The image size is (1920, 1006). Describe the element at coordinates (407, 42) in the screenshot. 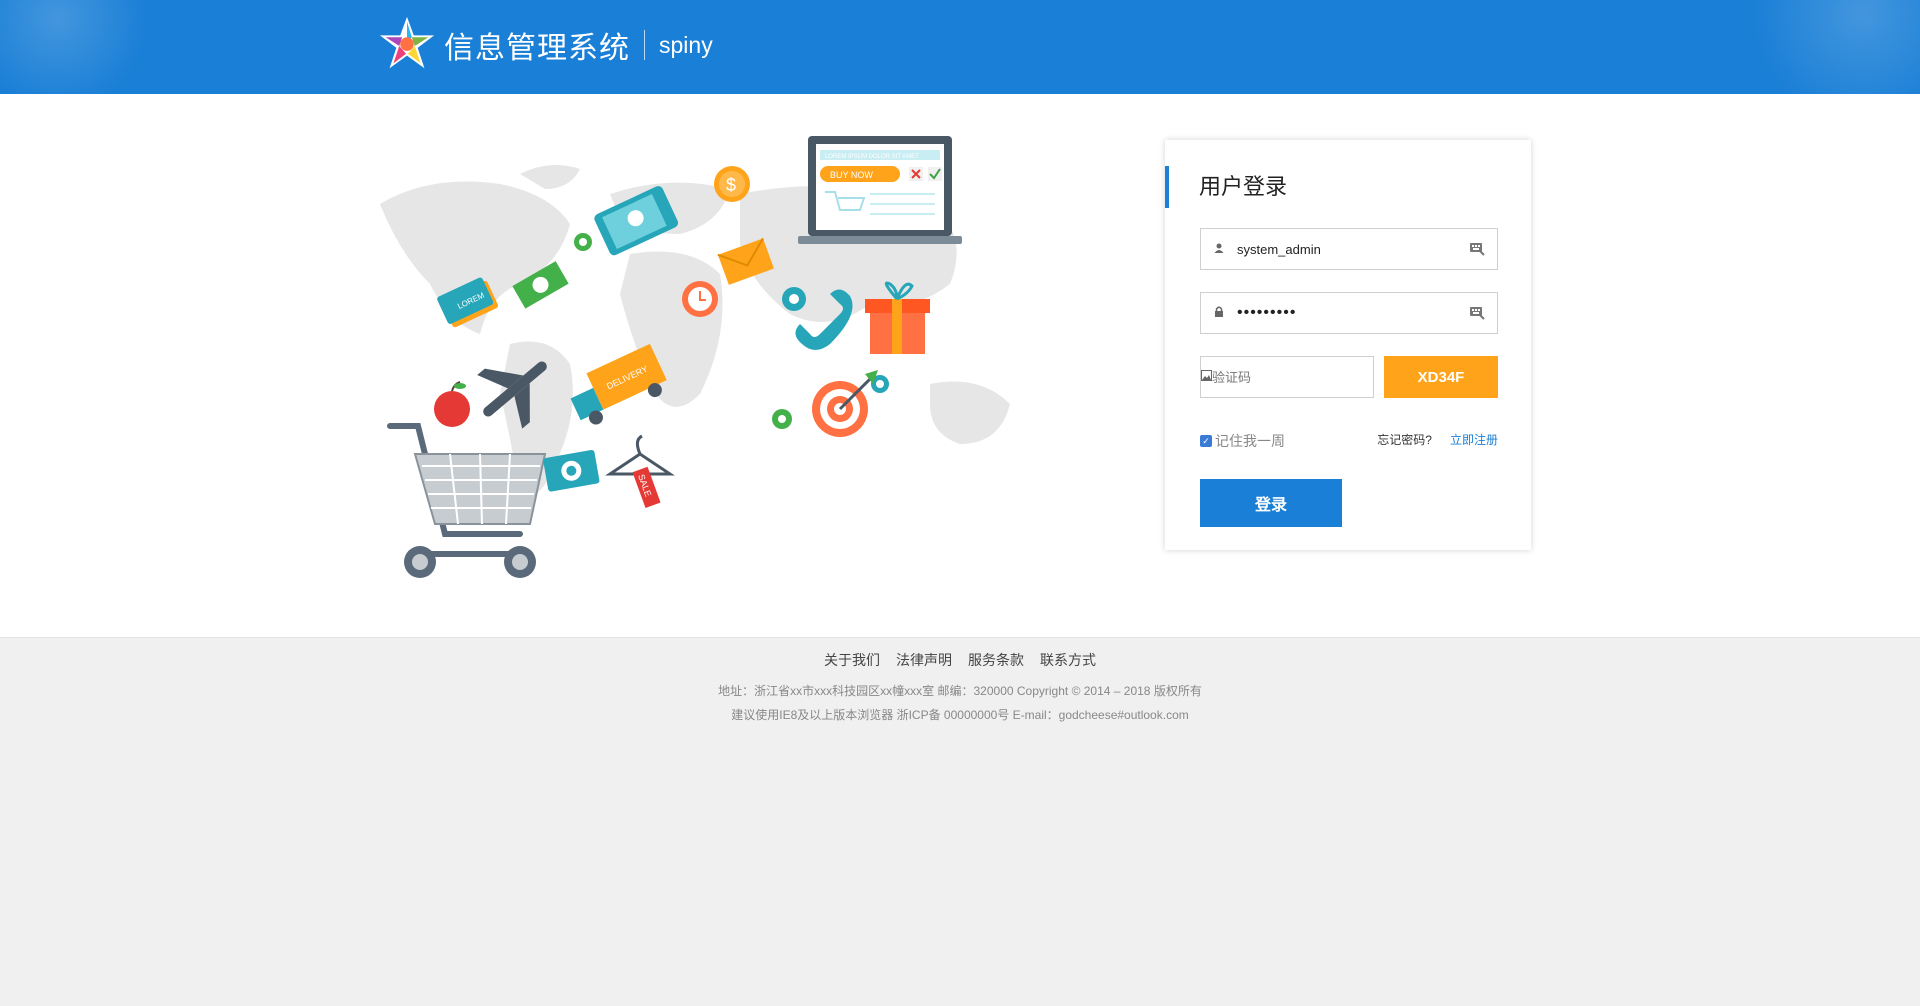

I see `star-logo-icon` at that location.